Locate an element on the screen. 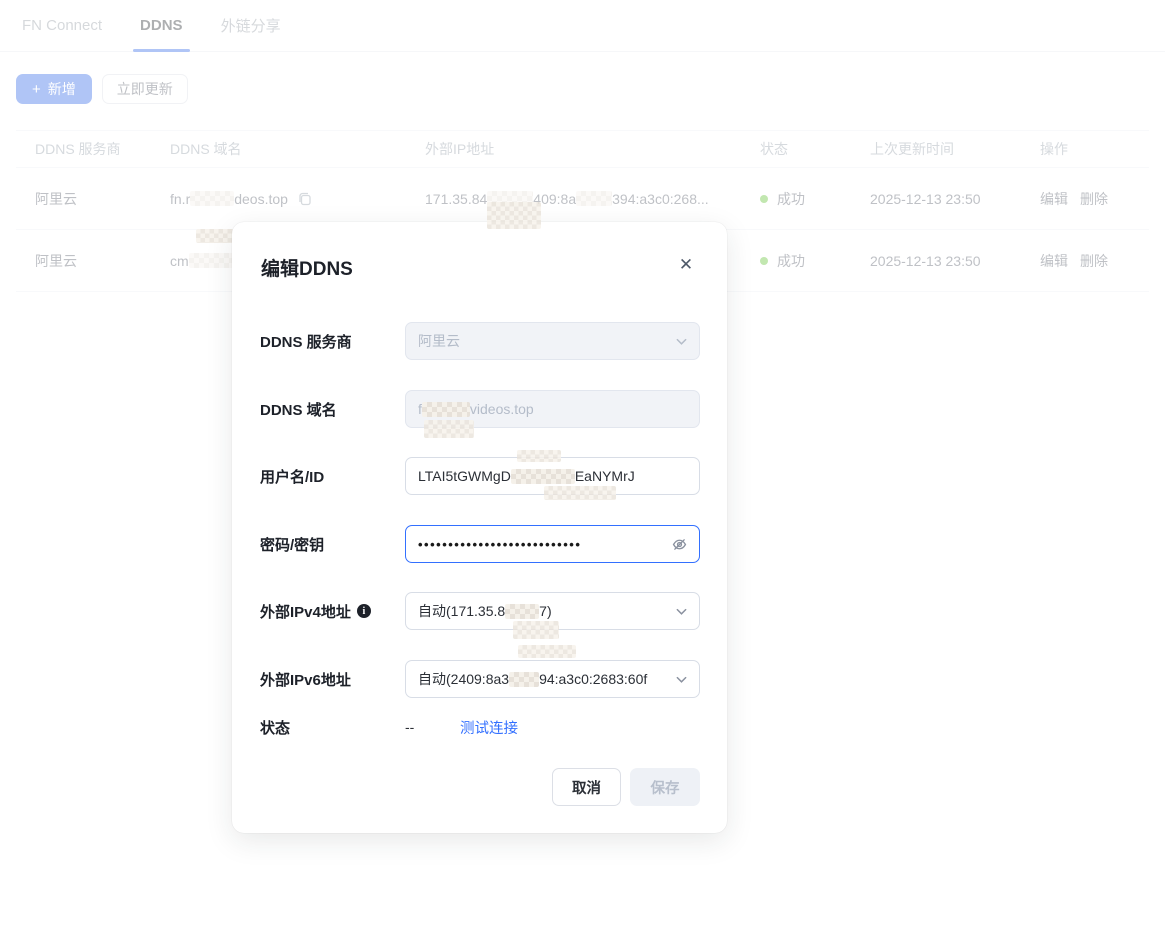  ipv6-value-a: 自动(2409:8a3 is located at coordinates (464, 679).